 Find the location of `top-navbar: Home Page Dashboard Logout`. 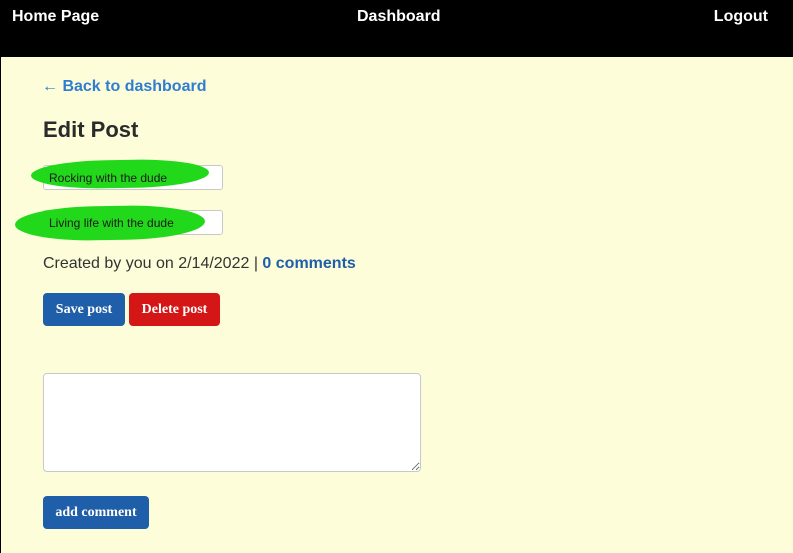

top-navbar: Home Page Dashboard Logout is located at coordinates (397, 28).